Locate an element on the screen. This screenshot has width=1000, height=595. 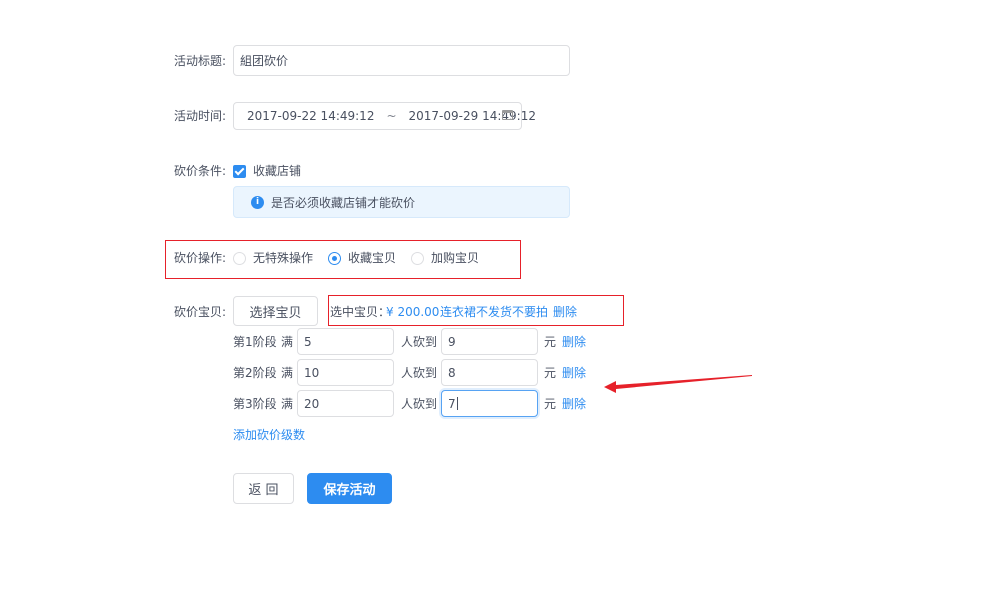
save-activity-button: 保存活动 is located at coordinates (349, 488).